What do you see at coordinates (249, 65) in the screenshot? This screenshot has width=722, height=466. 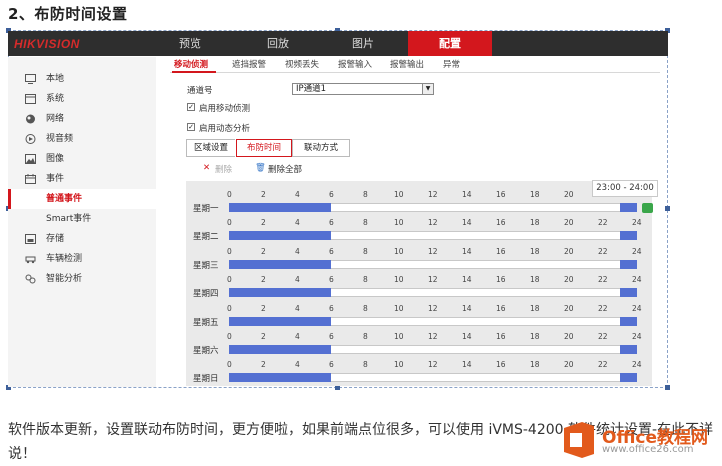 I see `tab-tamper-alarm: 遮挡报警` at bounding box center [249, 65].